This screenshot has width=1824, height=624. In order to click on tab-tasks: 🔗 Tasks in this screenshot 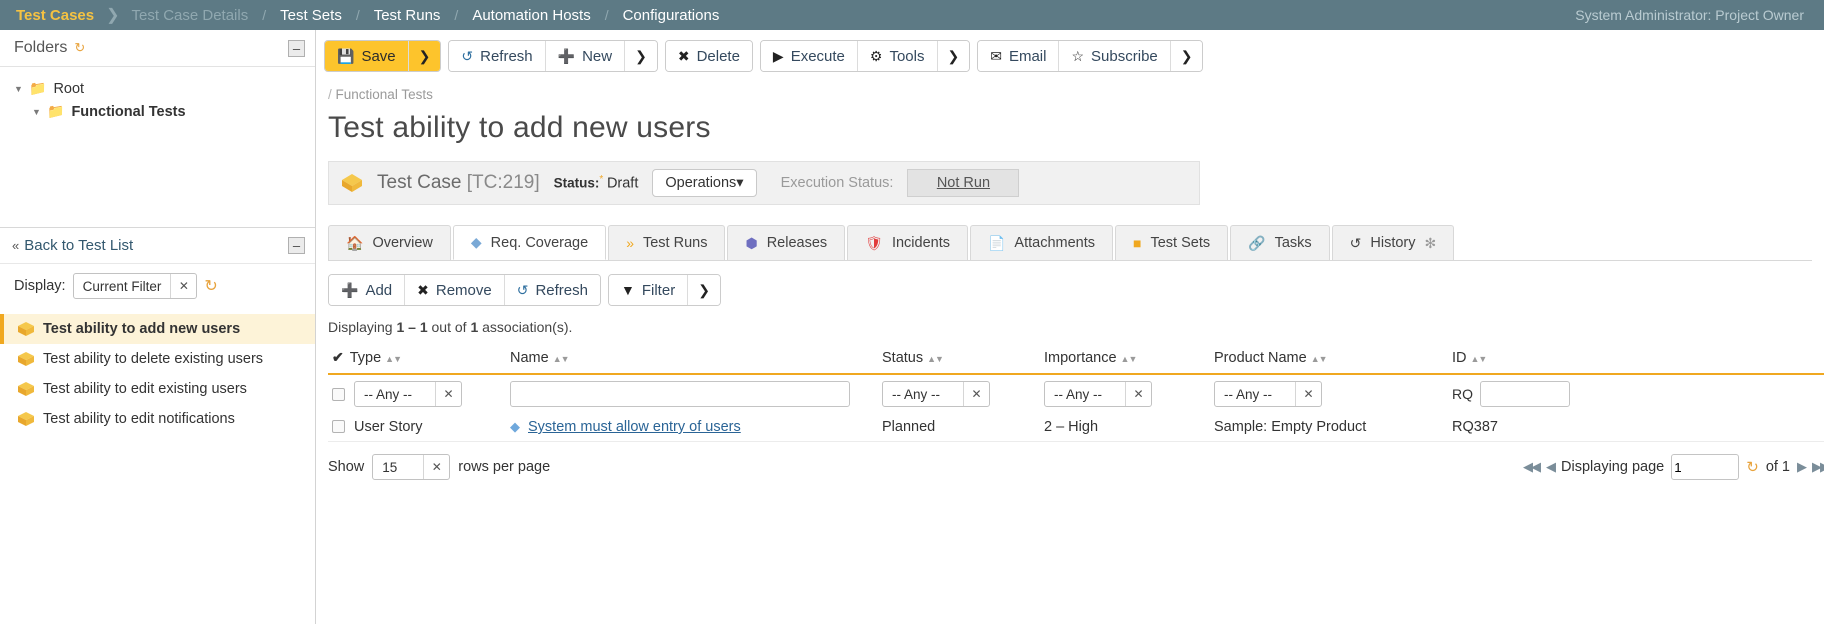, I will do `click(1280, 242)`.